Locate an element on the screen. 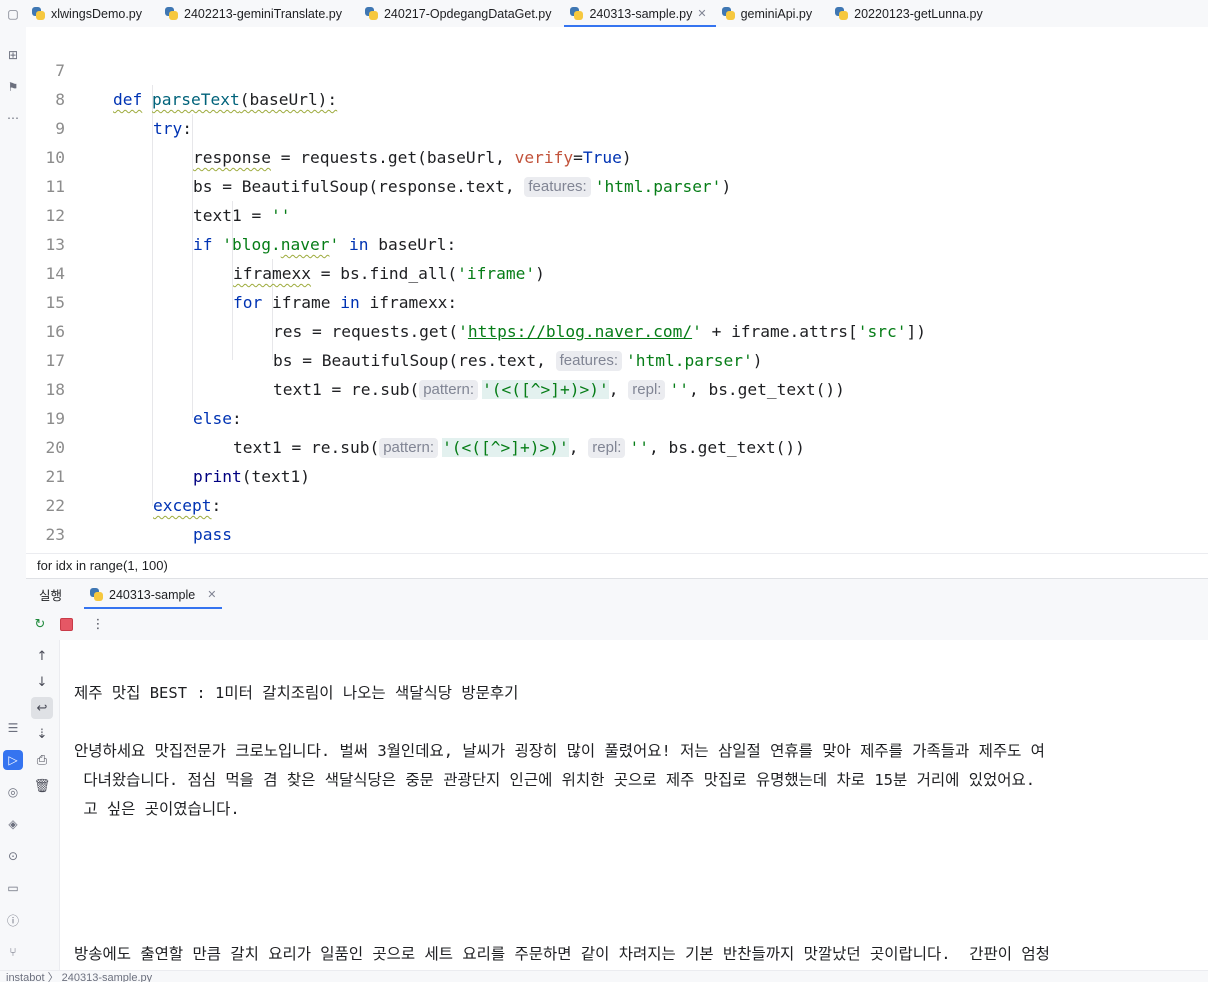  todo-icon: ☰ is located at coordinates (13, 728).